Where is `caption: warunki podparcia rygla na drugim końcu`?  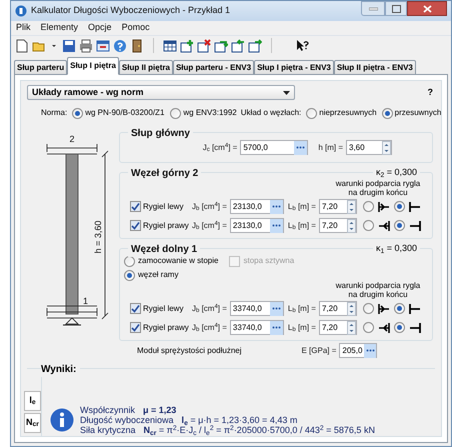
caption: warunki podparcia rygla na drugim końcu is located at coordinates (378, 188).